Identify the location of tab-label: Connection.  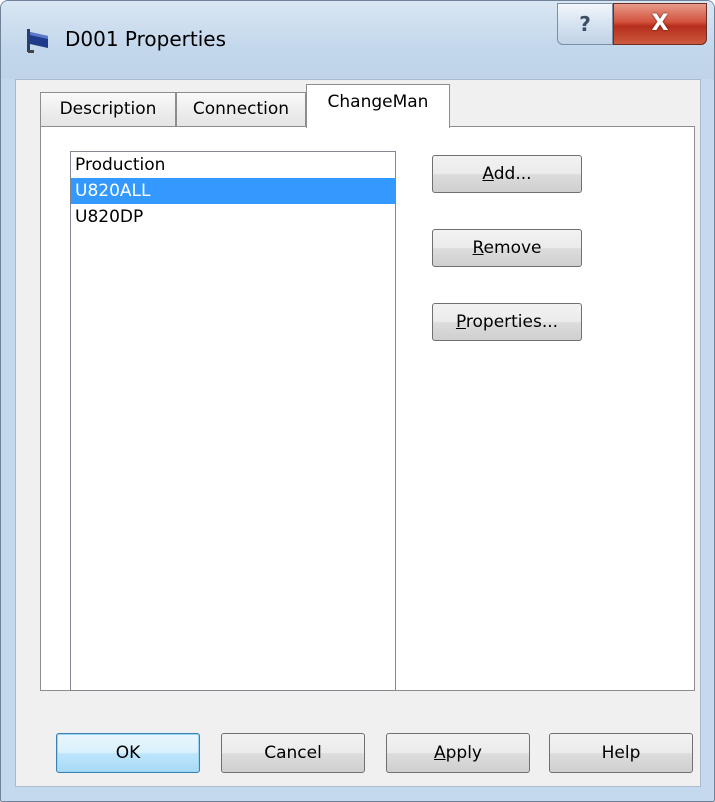
(241, 109).